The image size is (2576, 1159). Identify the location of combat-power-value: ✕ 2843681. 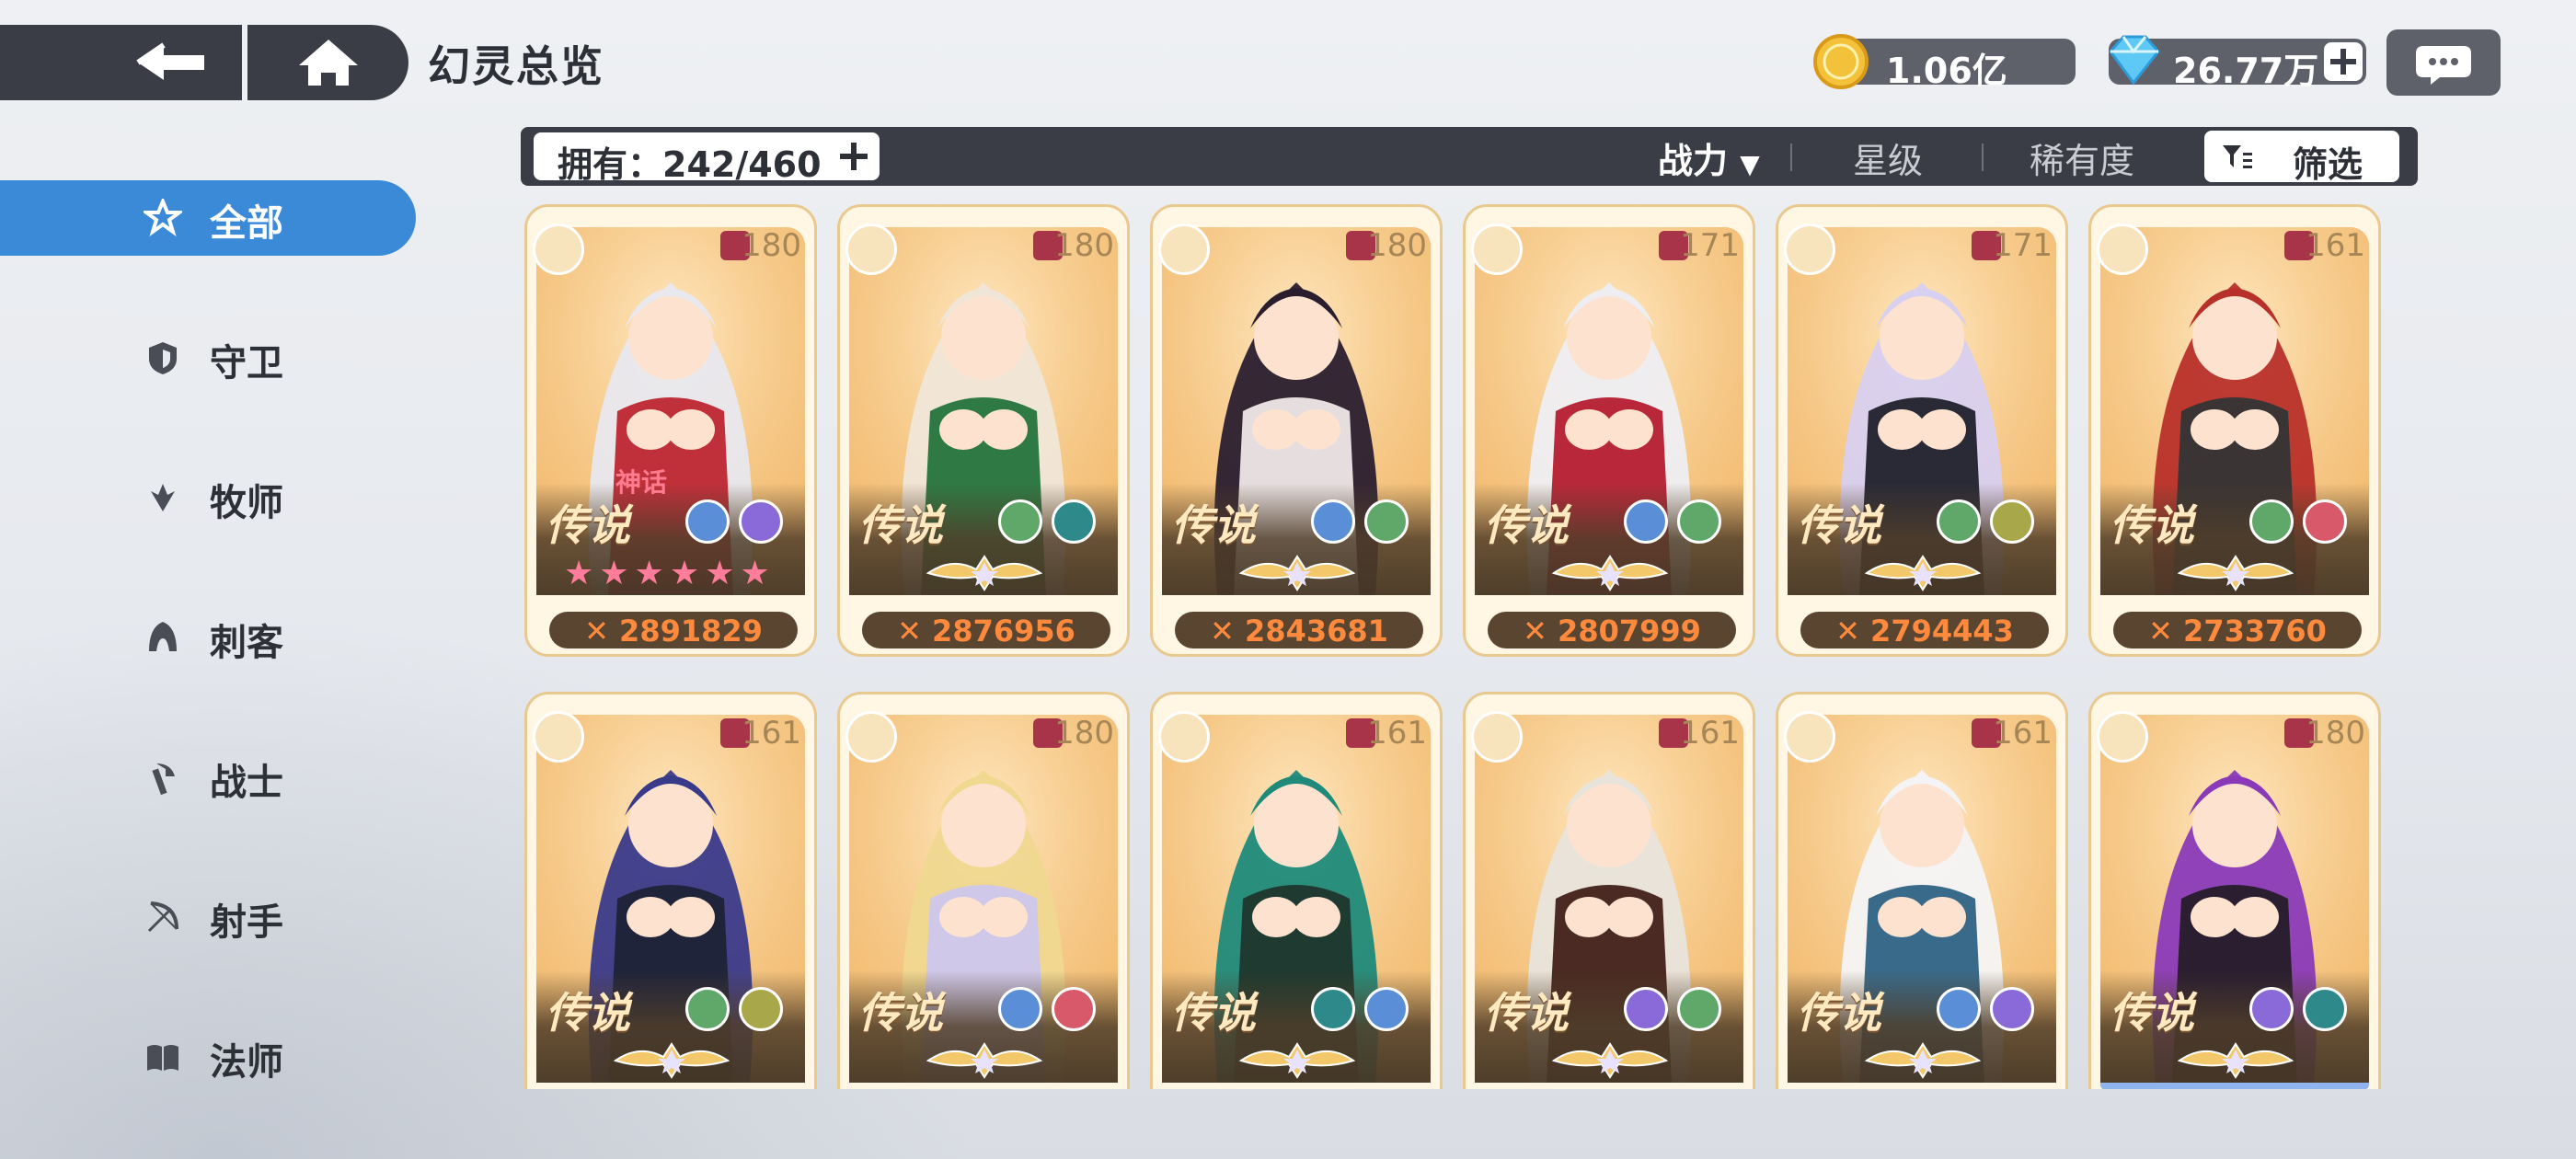
(1299, 631).